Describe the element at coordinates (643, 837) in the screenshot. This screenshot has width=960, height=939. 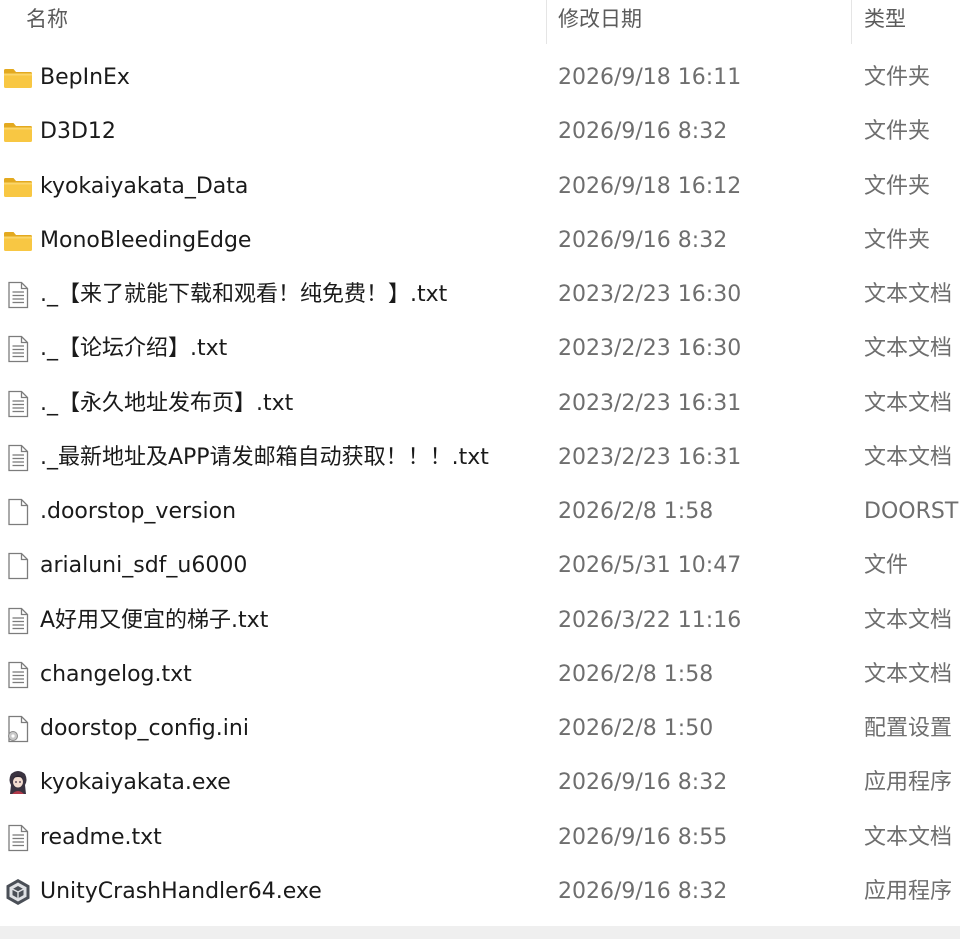
I see `file-date-modified: 2026/9/16 8:55` at that location.